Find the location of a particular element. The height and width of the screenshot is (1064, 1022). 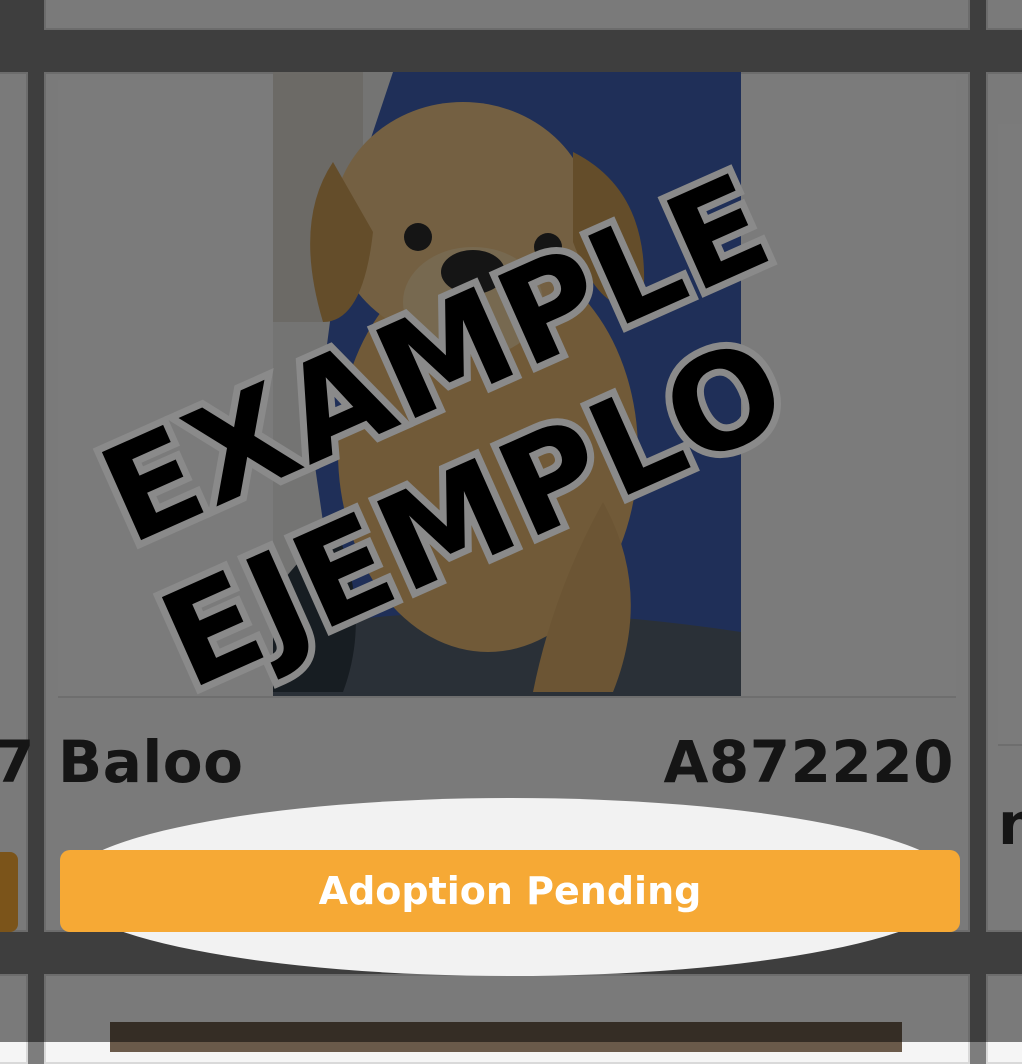

left-card-id-peek: 7 is located at coordinates (17, 762).